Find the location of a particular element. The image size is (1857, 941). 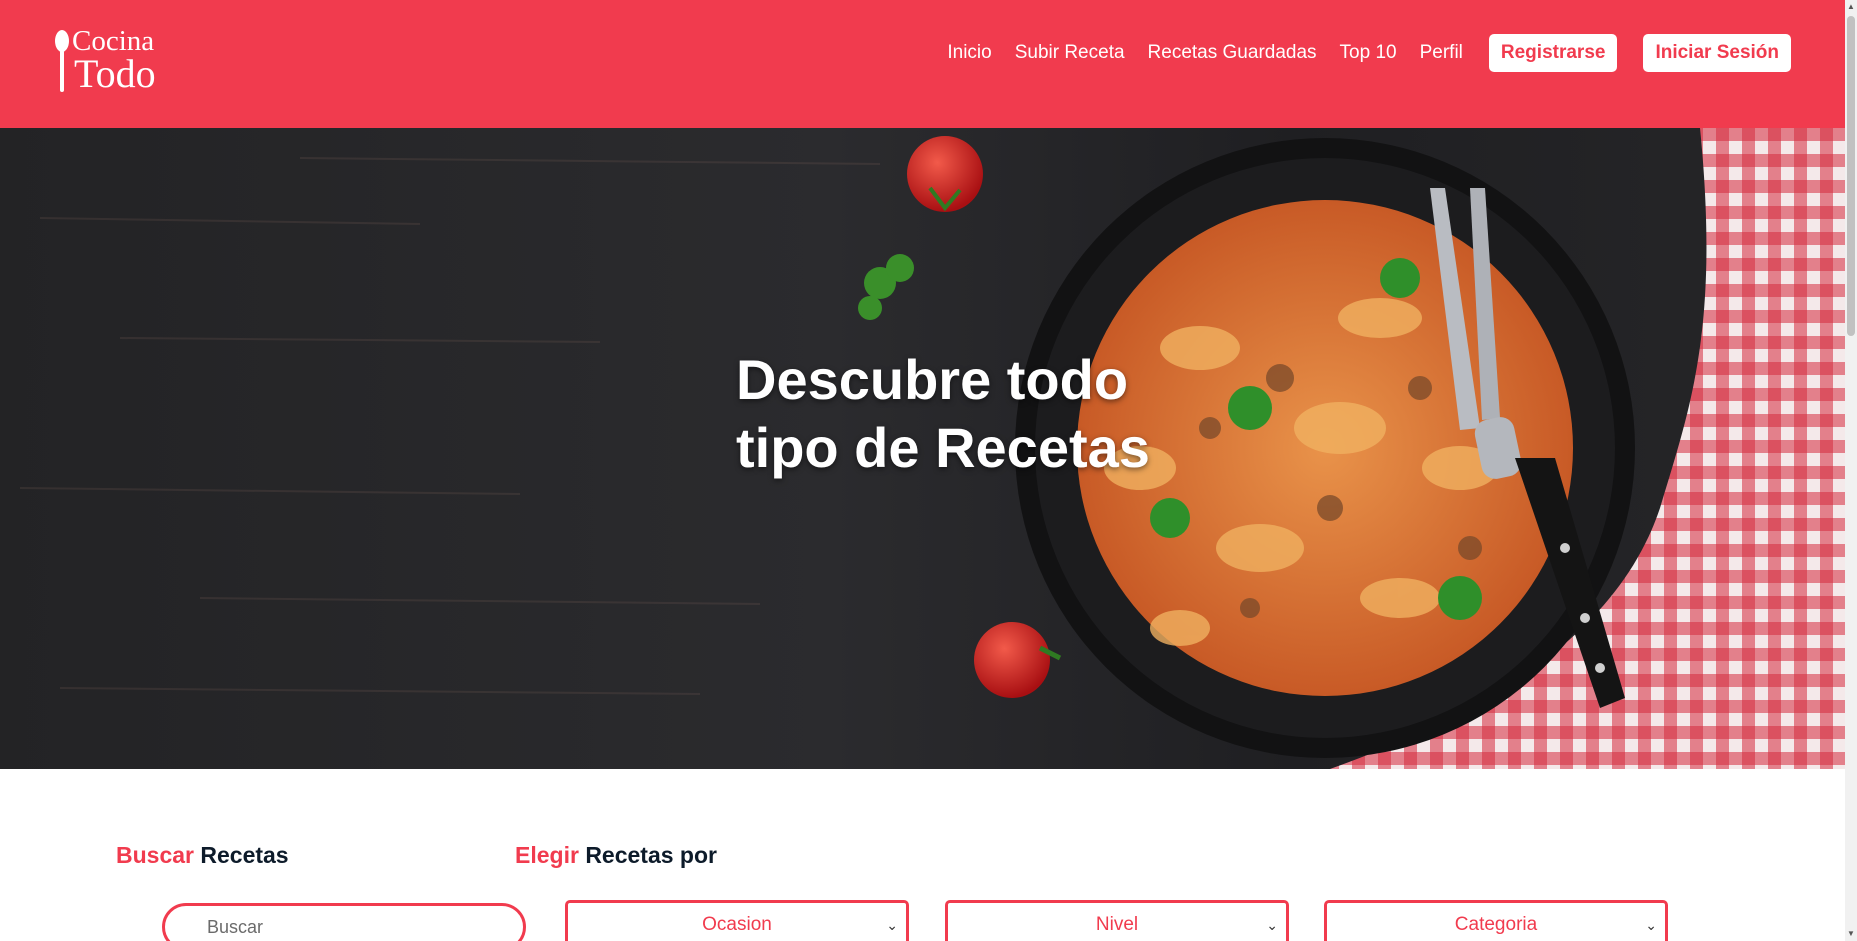

scroll-down-icon: ▼ is located at coordinates (1851, 934).